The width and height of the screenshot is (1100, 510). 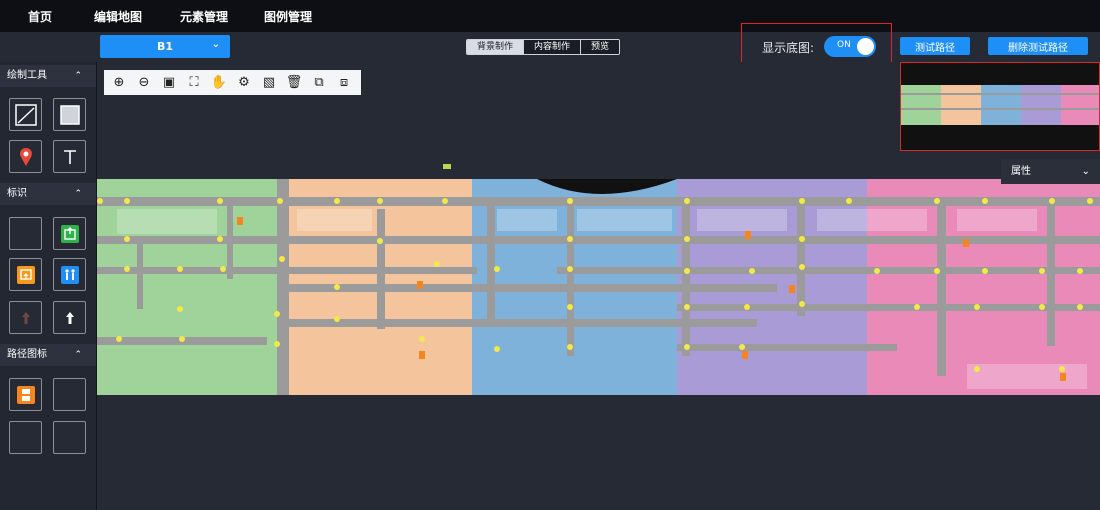 I want to click on map-pin-icon, so click(x=25, y=156).